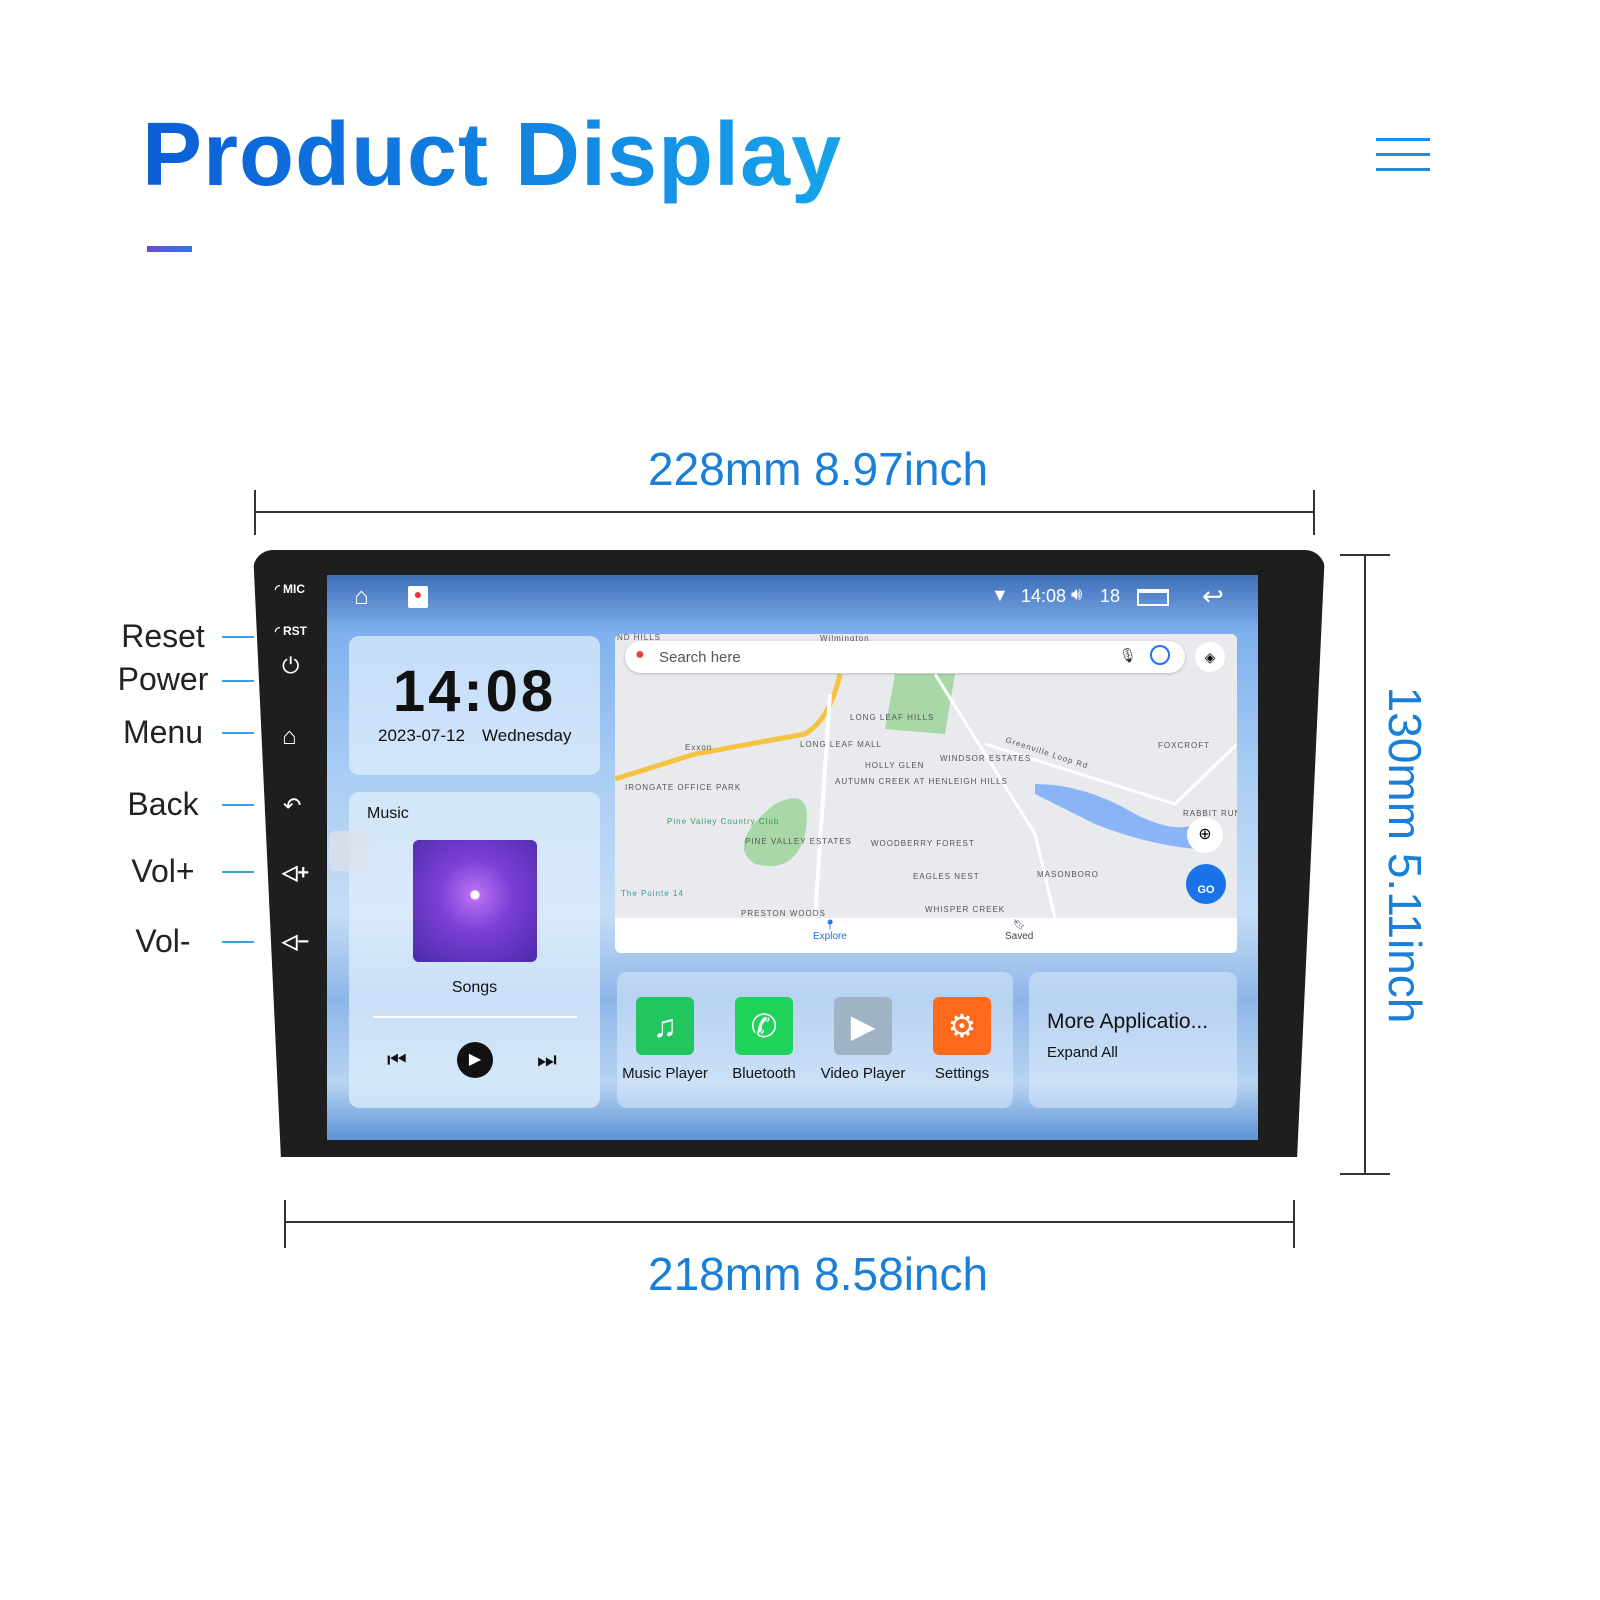  What do you see at coordinates (1403, 156) in the screenshot?
I see `hamburger-icon` at bounding box center [1403, 156].